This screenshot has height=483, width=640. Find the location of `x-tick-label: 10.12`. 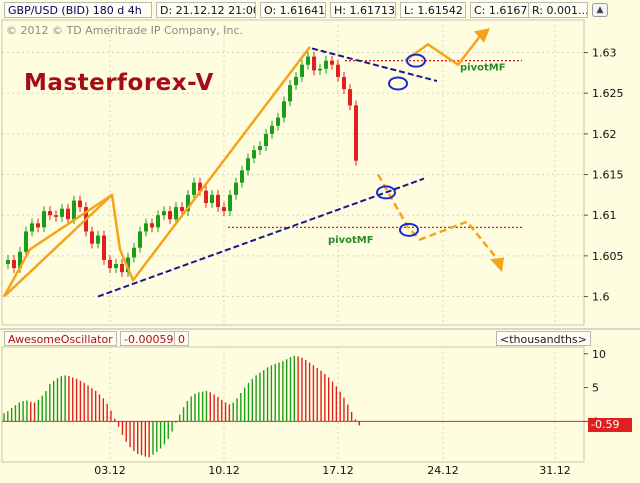

x-tick-label: 10.12 is located at coordinates (224, 470).